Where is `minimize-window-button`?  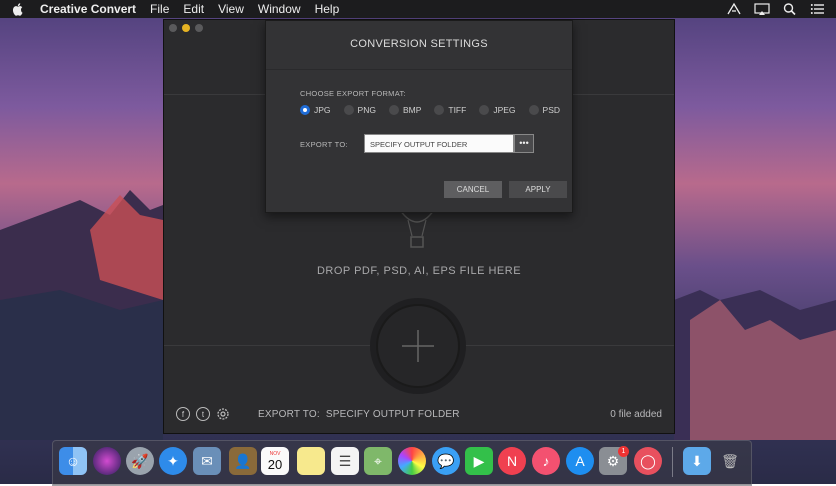 minimize-window-button is located at coordinates (186, 28).